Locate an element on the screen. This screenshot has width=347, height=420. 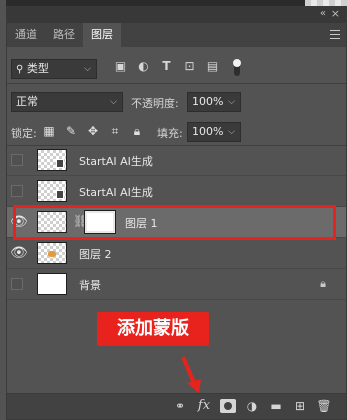
add-mask-icon is located at coordinates (228, 406).